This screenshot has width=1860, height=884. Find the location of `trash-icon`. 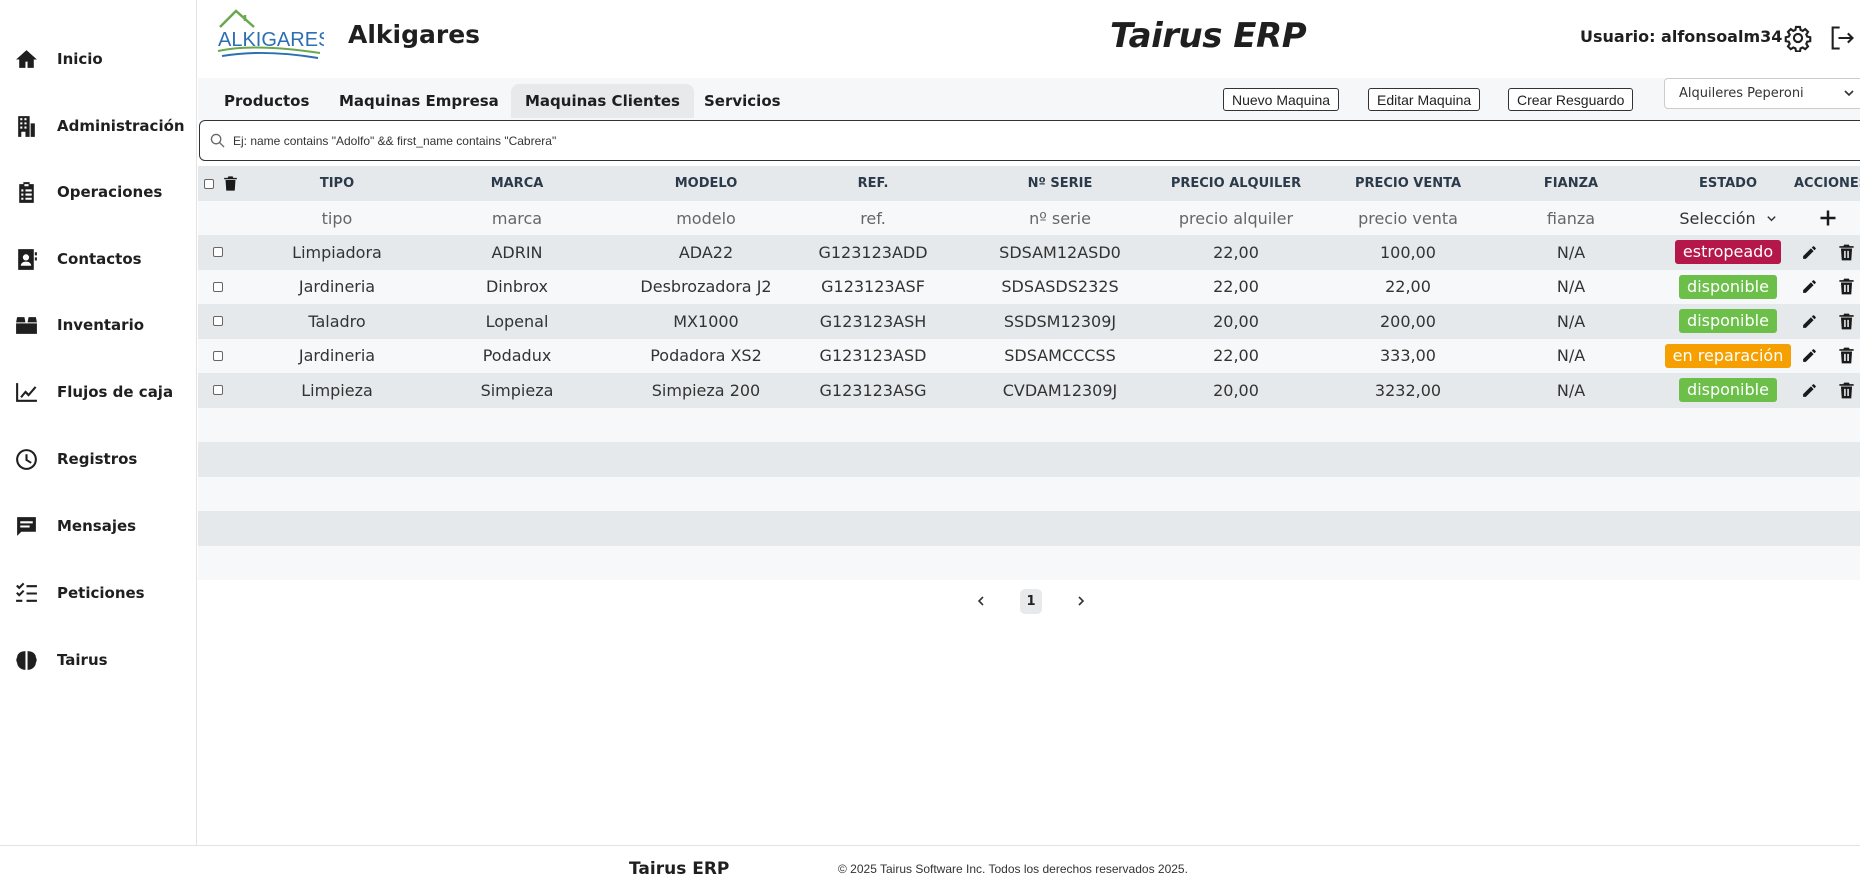

trash-icon is located at coordinates (1846, 321).